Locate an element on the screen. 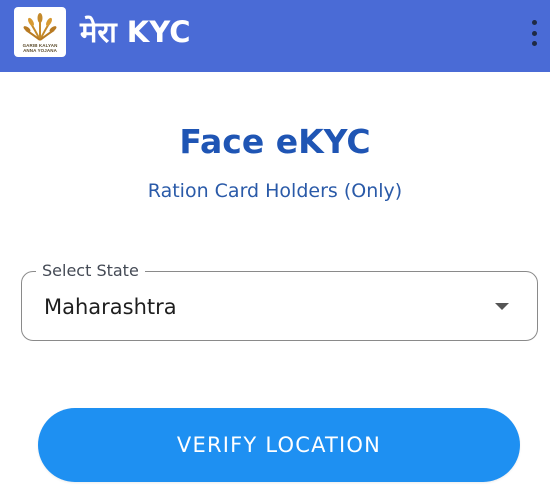  page-title: Face eKYC is located at coordinates (275, 141).